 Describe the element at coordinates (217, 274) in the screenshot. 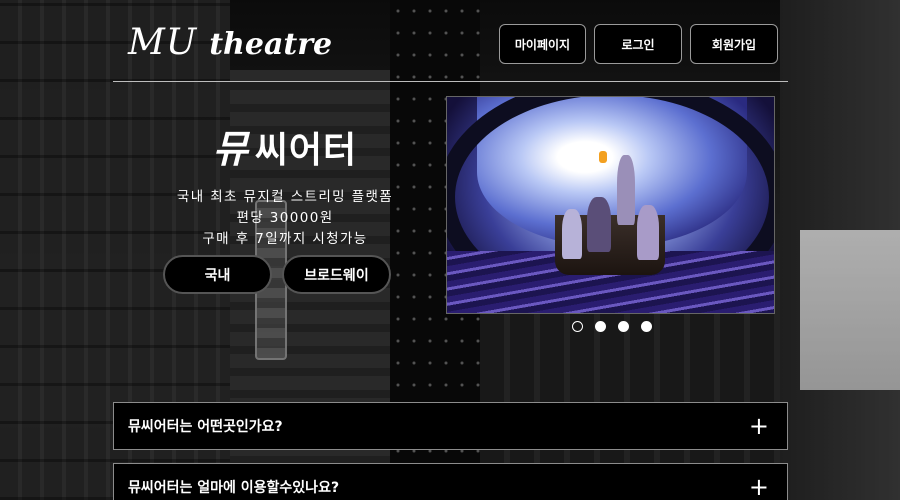

I see `domestic-button: 국내` at that location.